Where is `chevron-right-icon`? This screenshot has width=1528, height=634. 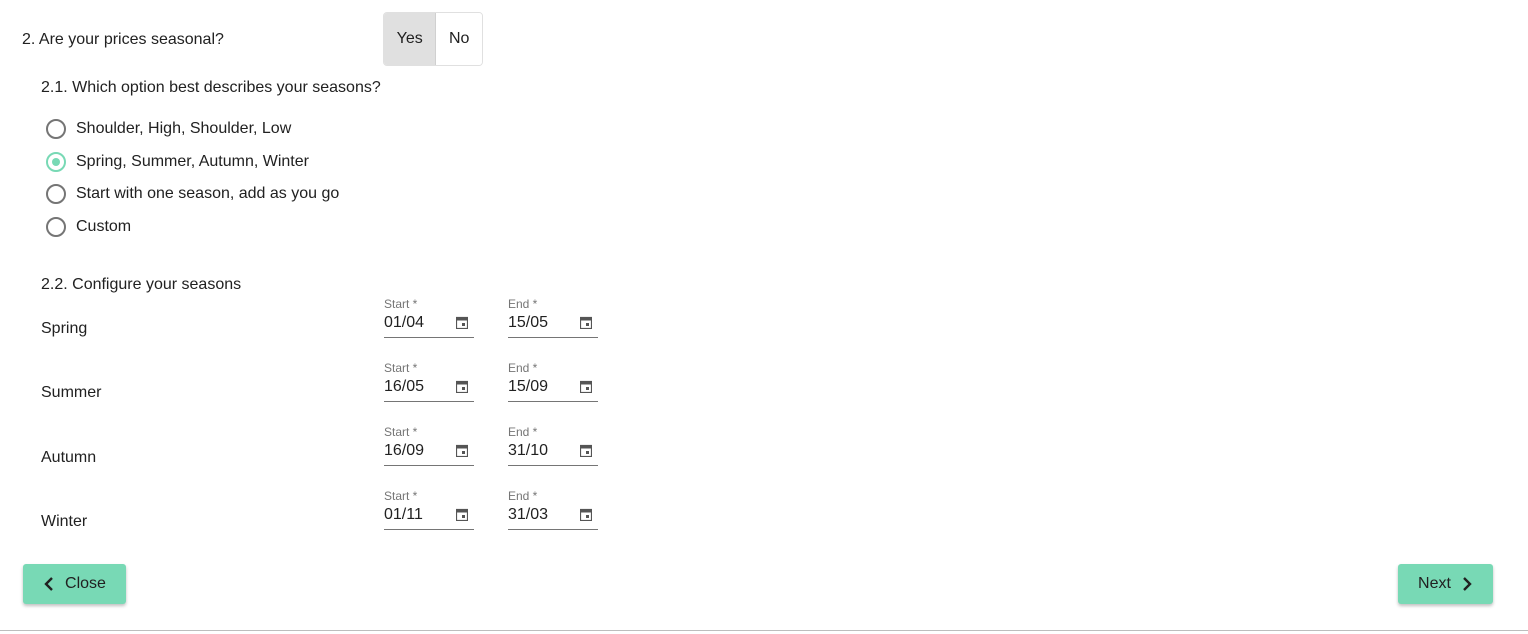 chevron-right-icon is located at coordinates (1467, 584).